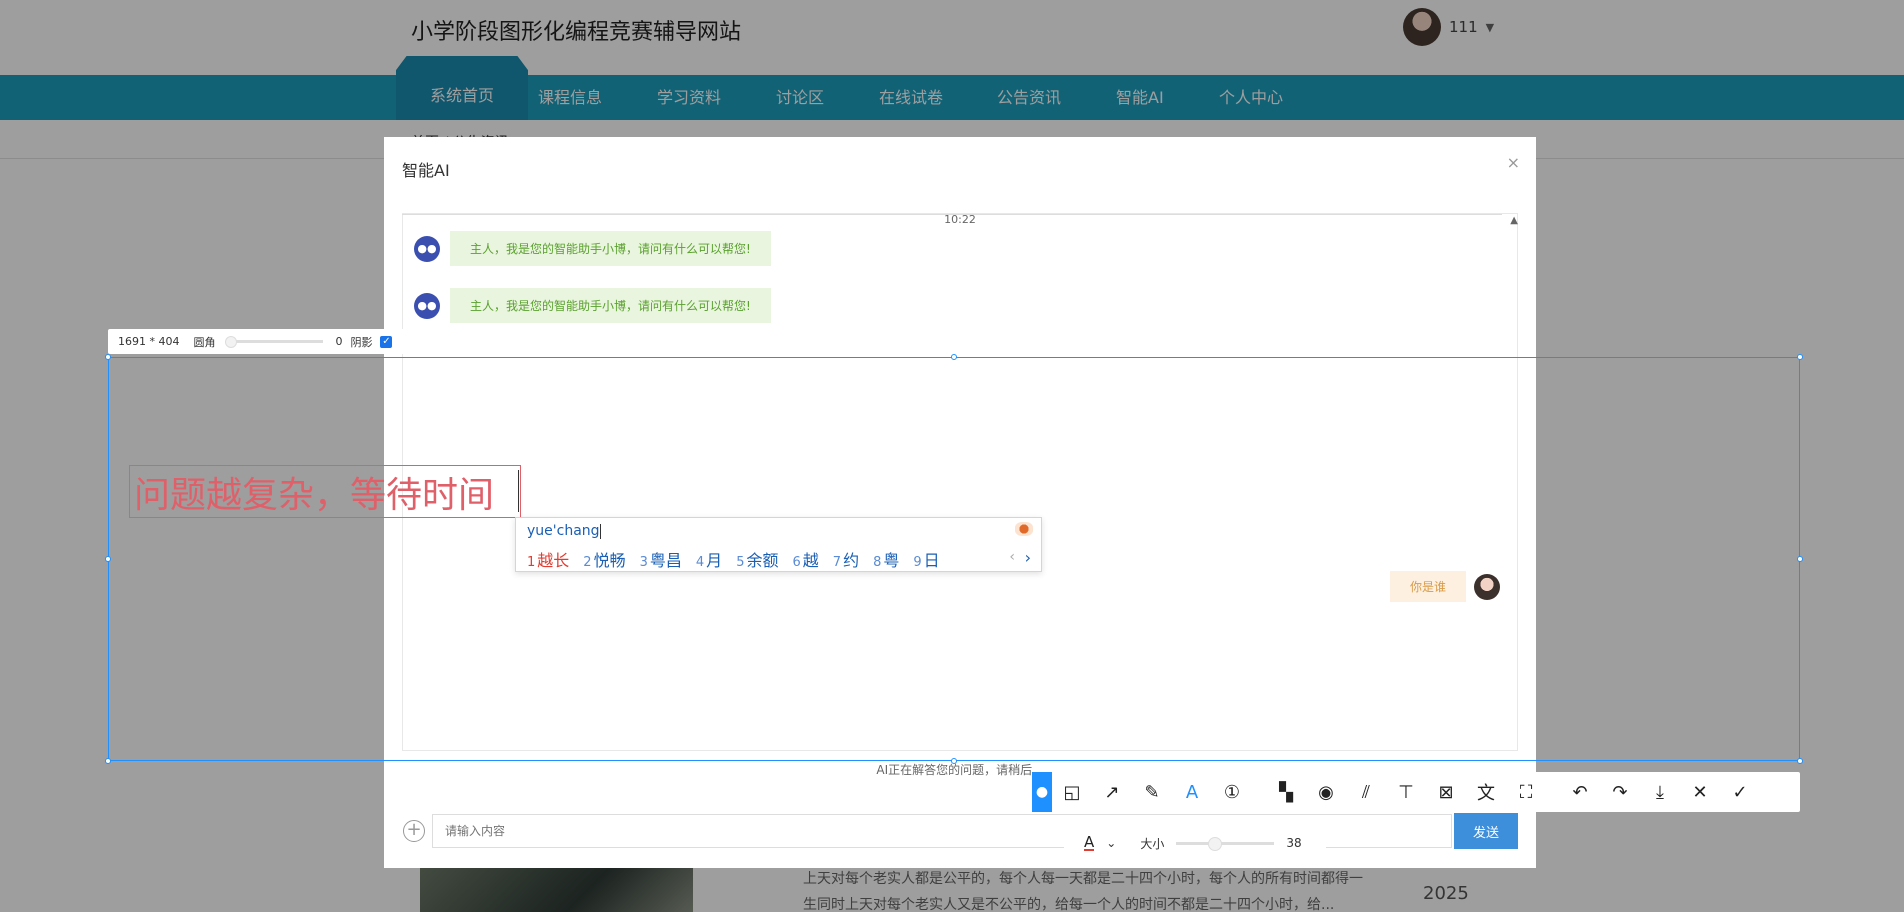 This screenshot has height=912, width=1904. I want to click on size-readout: 1691 * 404, so click(149, 341).